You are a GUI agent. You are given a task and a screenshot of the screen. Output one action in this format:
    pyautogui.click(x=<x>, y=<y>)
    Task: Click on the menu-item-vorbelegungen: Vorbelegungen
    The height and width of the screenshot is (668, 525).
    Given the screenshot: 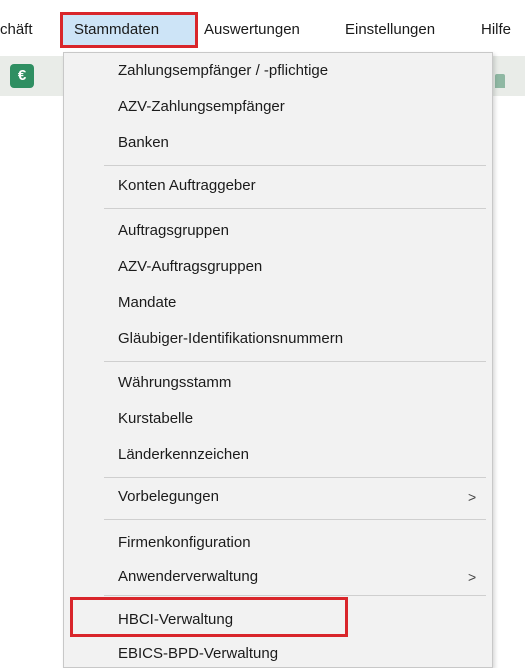 What is the action you would take?
    pyautogui.click(x=168, y=497)
    